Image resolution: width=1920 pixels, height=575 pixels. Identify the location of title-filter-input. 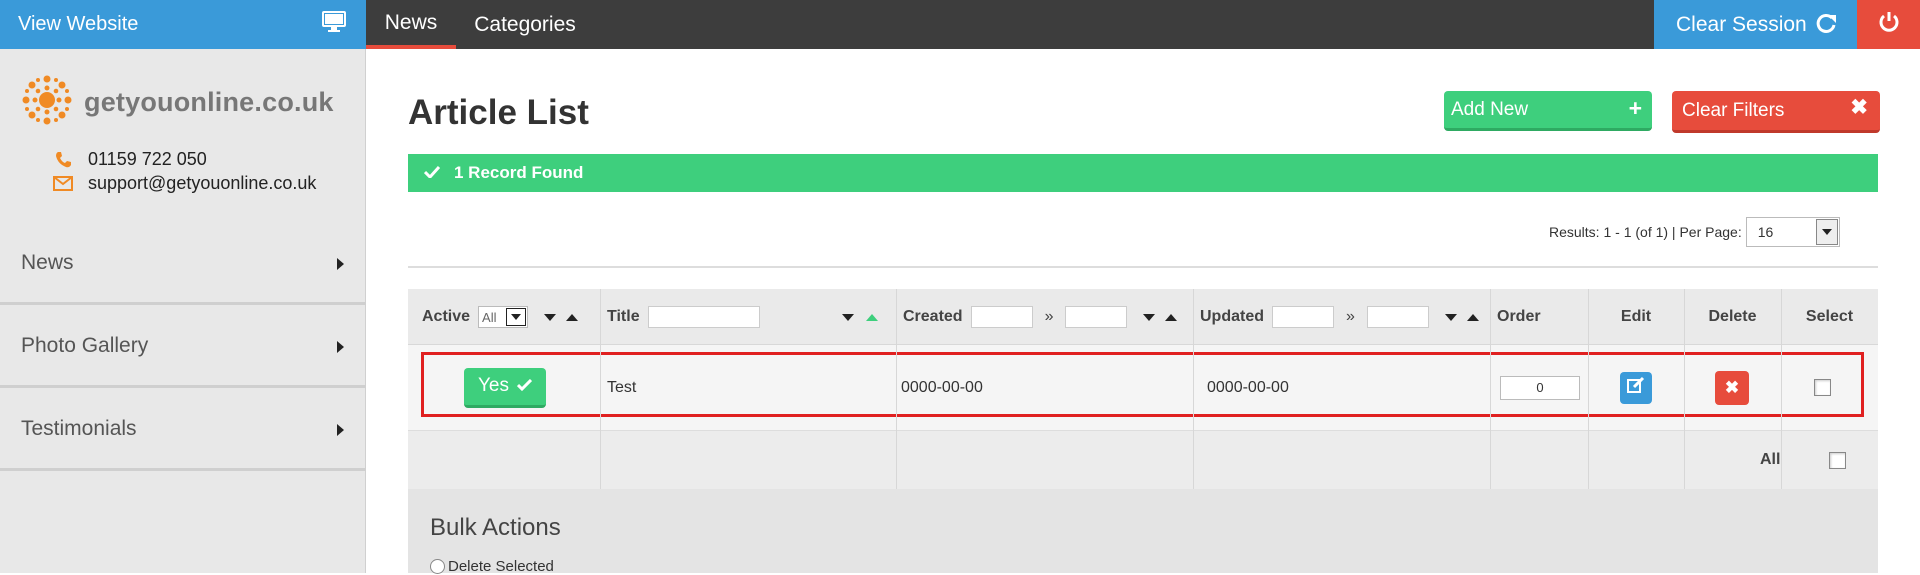
(703, 317).